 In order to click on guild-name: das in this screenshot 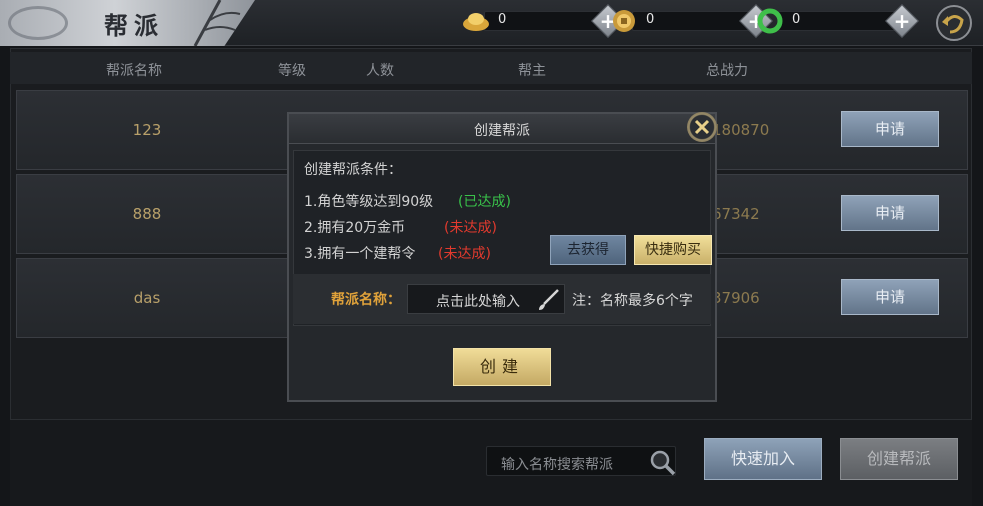, I will do `click(147, 298)`.